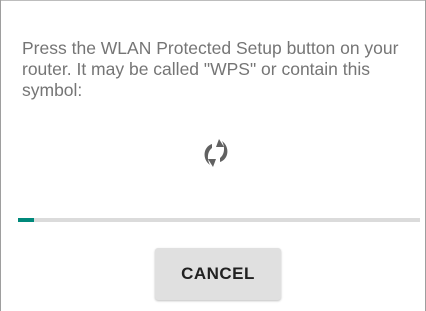 Image resolution: width=426 pixels, height=311 pixels. What do you see at coordinates (216, 153) in the screenshot?
I see `wps-icon` at bounding box center [216, 153].